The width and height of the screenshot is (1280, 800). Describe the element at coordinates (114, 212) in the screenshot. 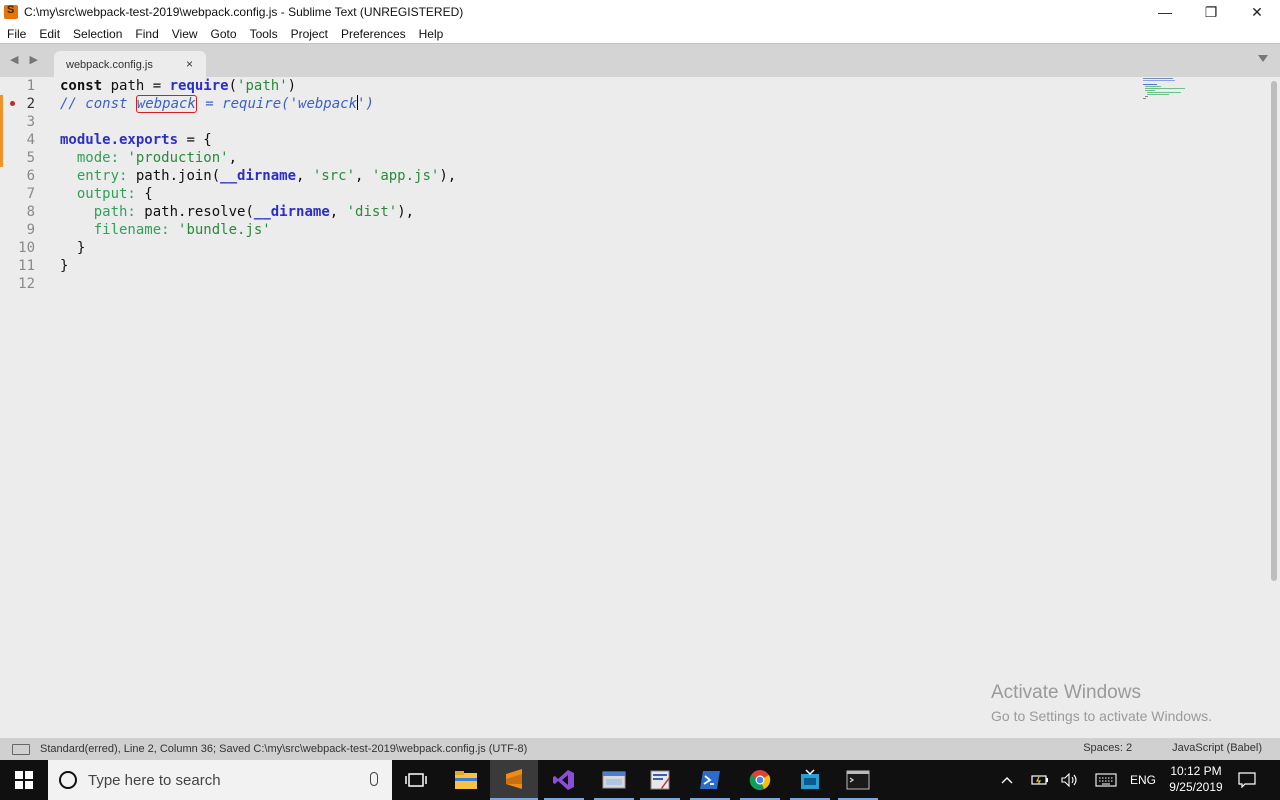

I see `token-property: path:` at that location.